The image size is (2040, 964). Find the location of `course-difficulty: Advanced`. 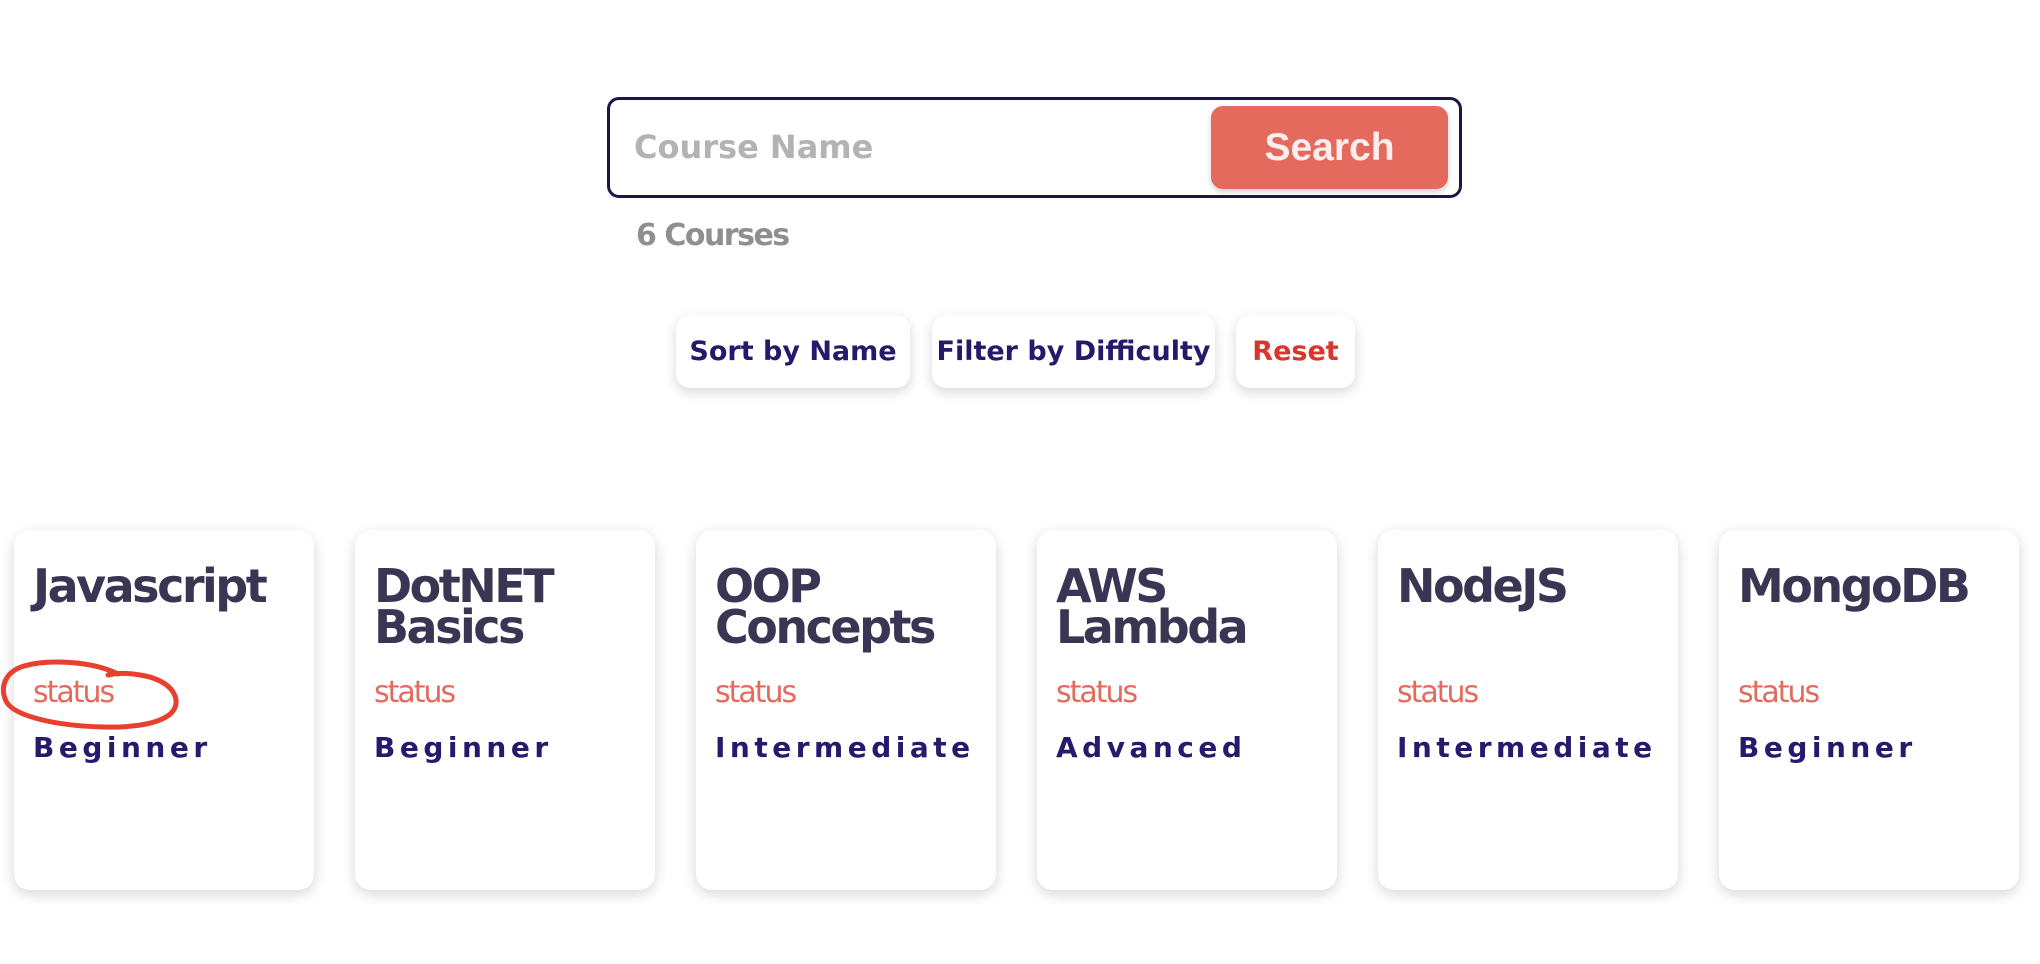

course-difficulty: Advanced is located at coordinates (1151, 747).